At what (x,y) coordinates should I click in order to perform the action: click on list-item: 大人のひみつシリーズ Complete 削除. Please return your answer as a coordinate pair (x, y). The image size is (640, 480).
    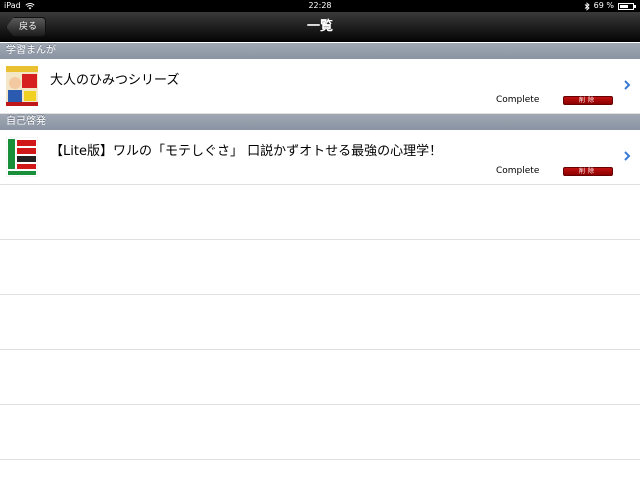
    Looking at the image, I should click on (320, 86).